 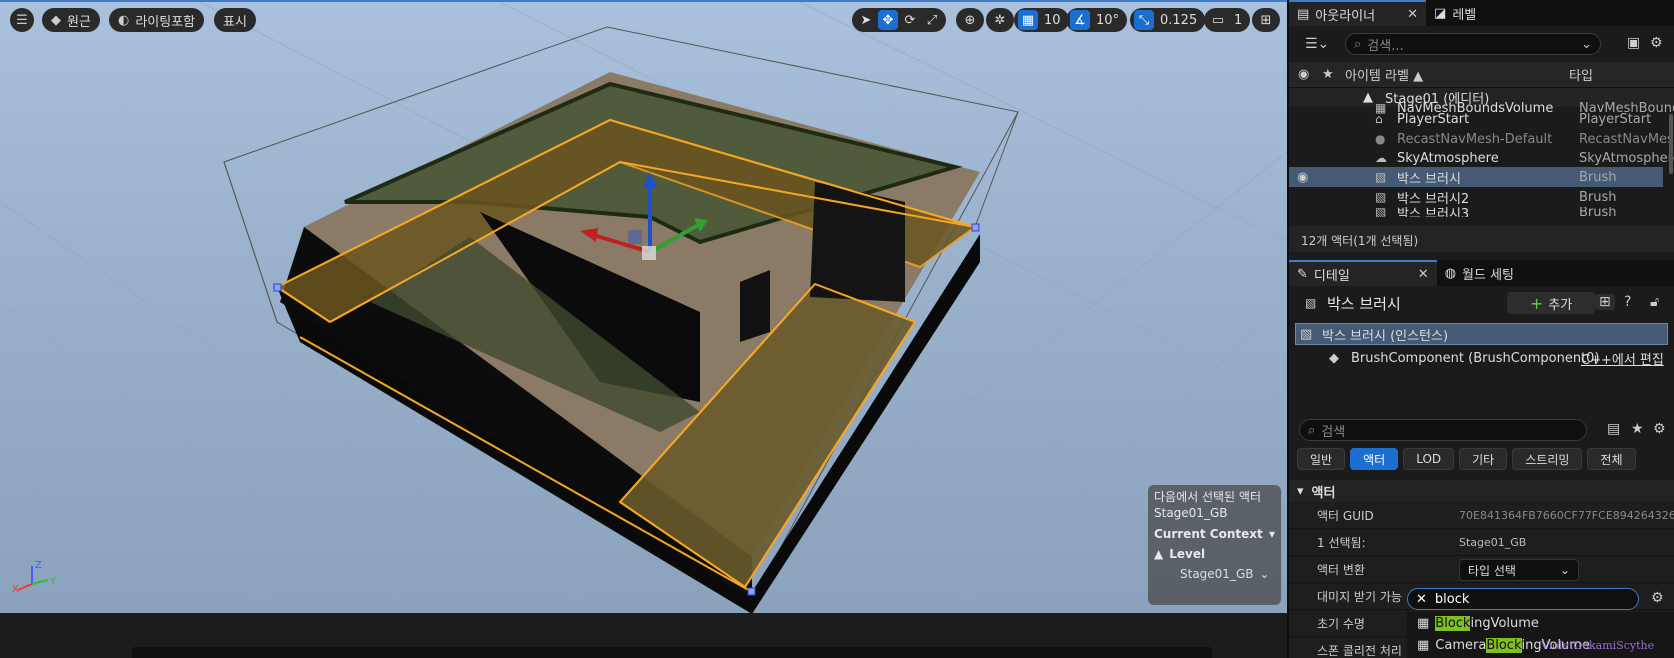 I want to click on volume-icon: ▦, so click(x=1423, y=623).